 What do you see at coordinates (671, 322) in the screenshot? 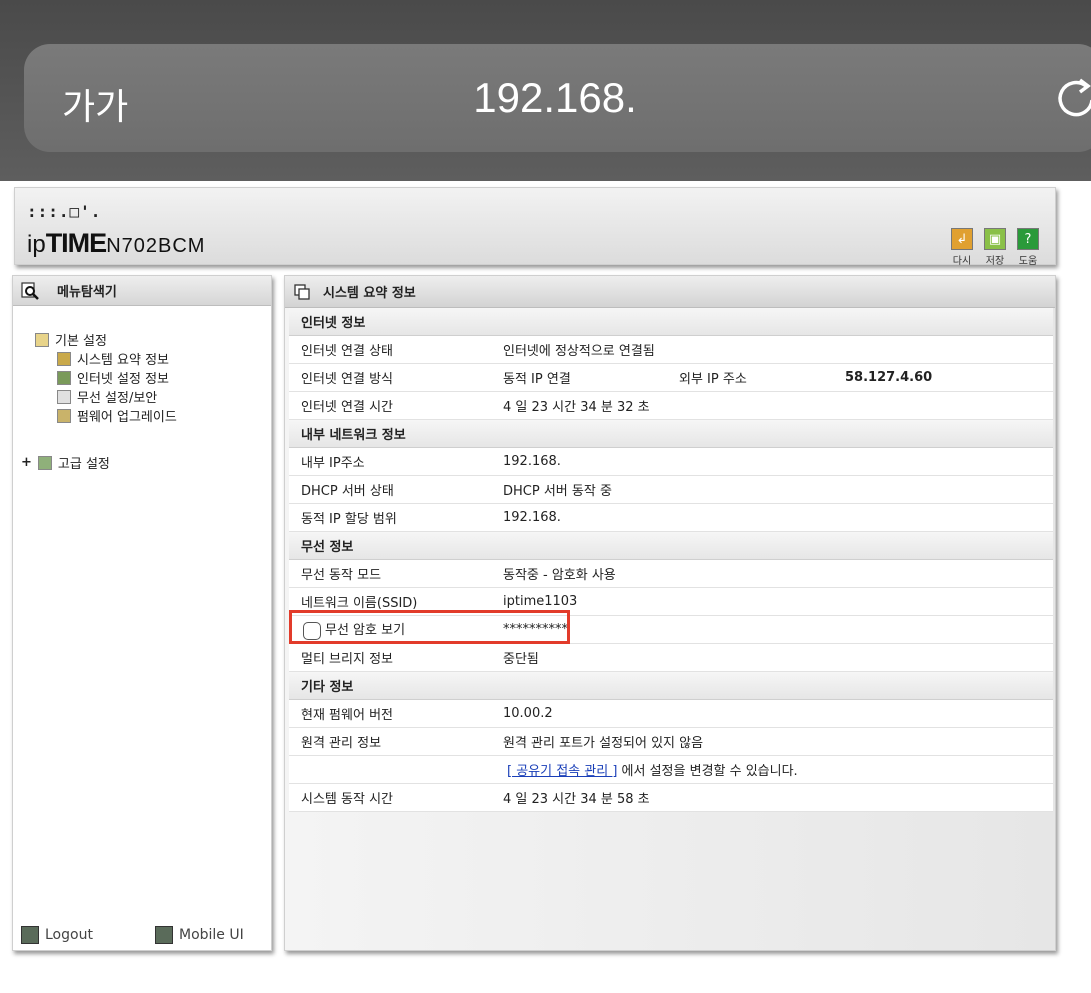
I see `section-internet: 인터넷 정보` at bounding box center [671, 322].